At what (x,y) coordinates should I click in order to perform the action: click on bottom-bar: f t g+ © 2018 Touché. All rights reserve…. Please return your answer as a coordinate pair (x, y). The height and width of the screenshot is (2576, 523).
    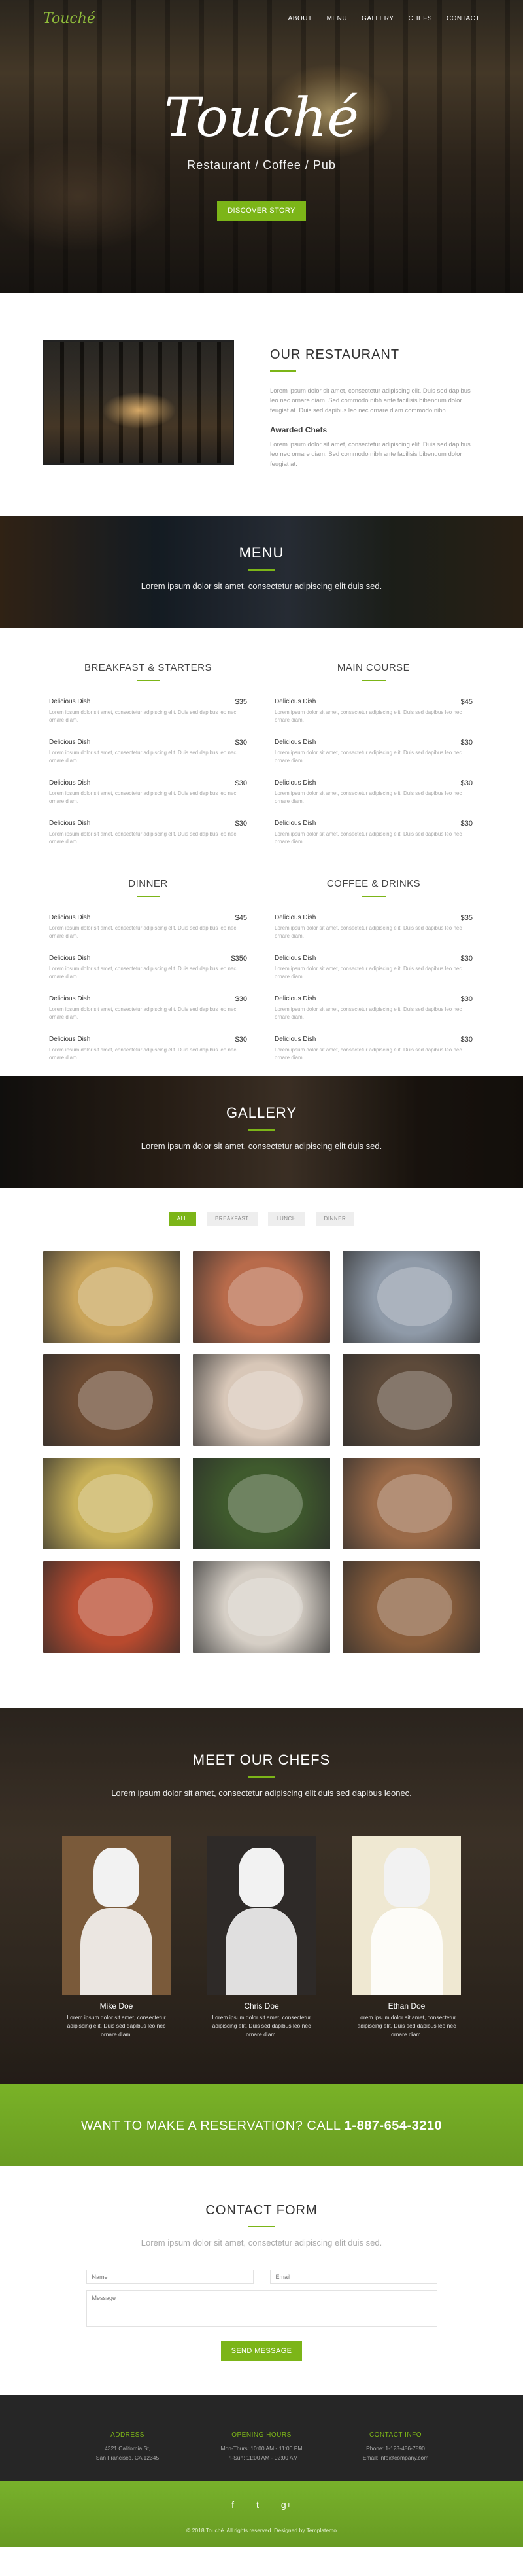
    Looking at the image, I should click on (261, 2514).